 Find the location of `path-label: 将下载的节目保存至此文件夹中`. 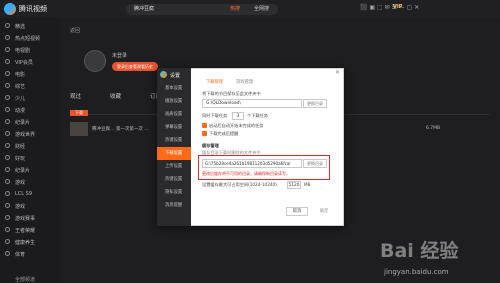

path-label: 将下载的节目保存至此文件夹中 is located at coordinates (231, 93).